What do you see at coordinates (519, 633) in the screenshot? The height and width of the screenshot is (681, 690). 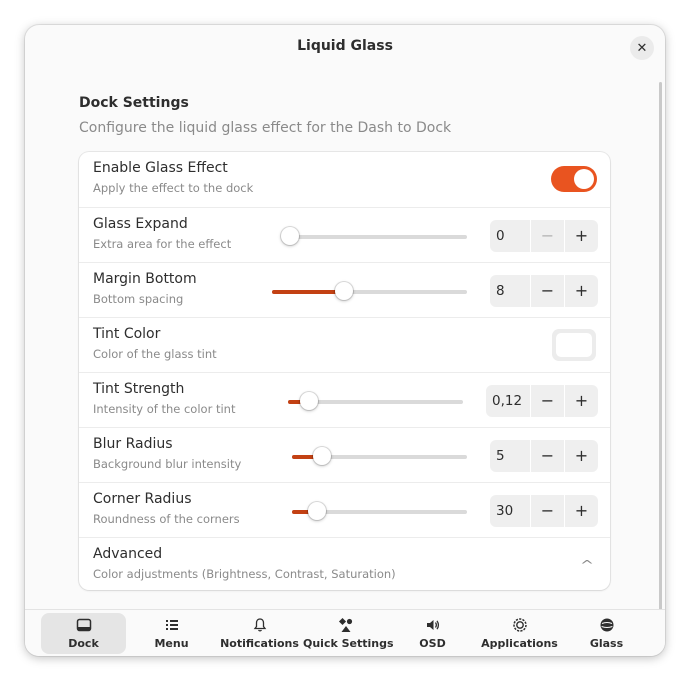 I see `tab-applications: Applications` at bounding box center [519, 633].